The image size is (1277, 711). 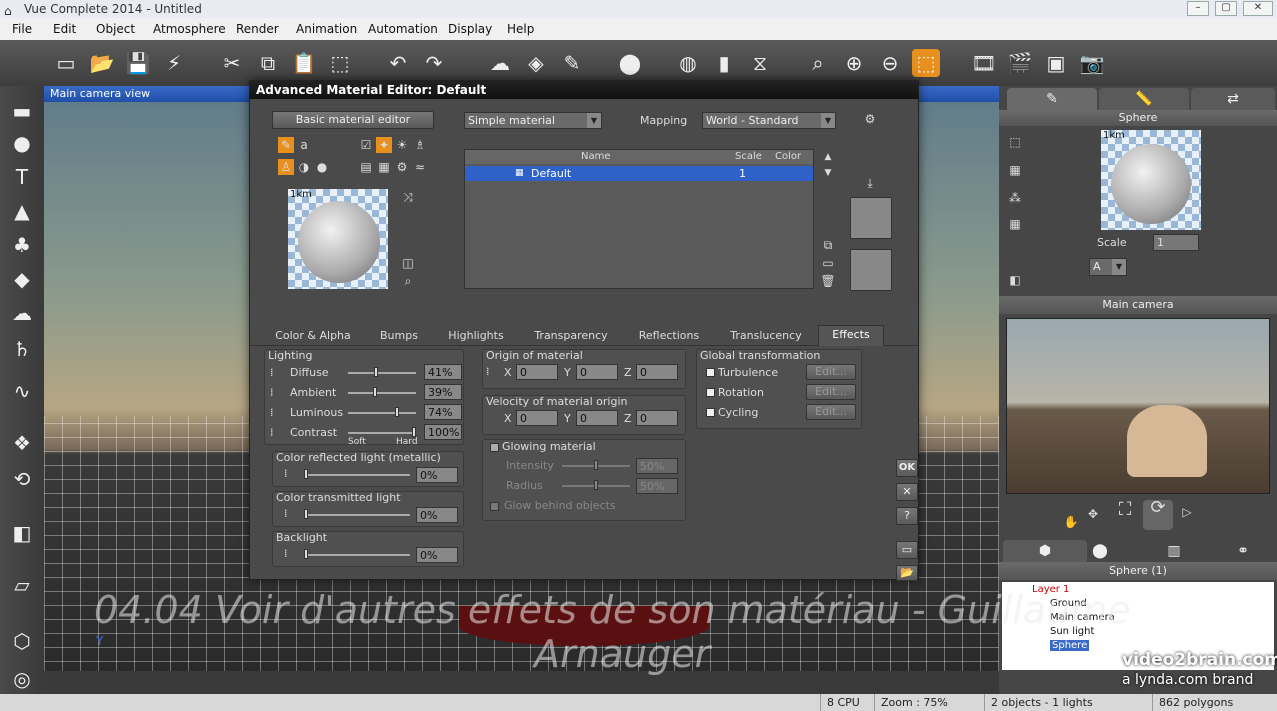 I want to click on menu-object: Object, so click(x=115, y=29).